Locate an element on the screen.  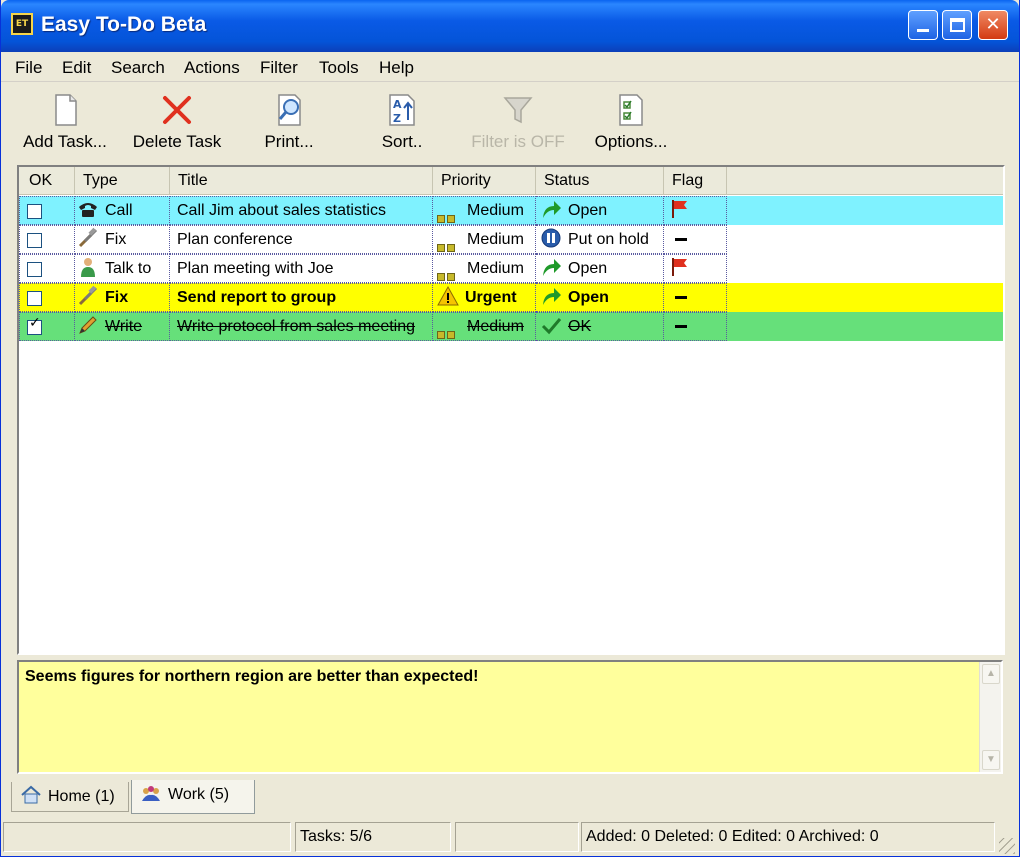
new-document-icon is located at coordinates (66, 110).